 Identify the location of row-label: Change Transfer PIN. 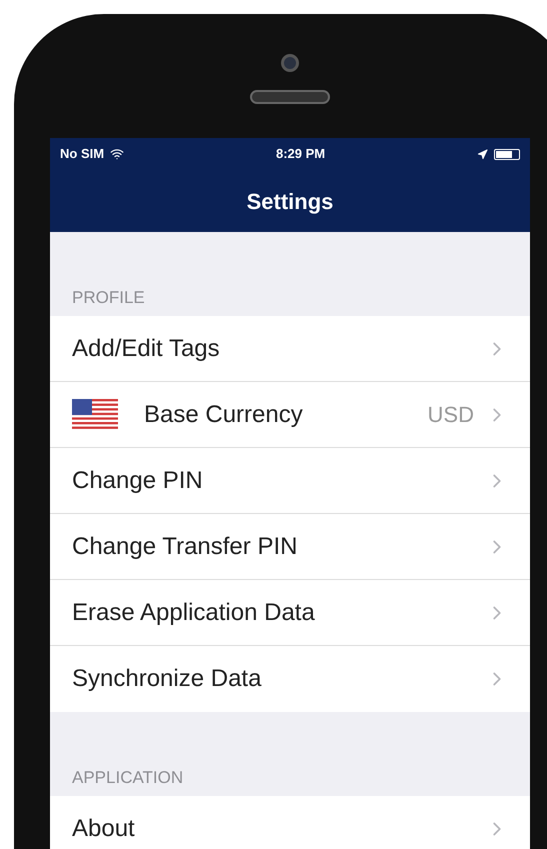
(185, 547).